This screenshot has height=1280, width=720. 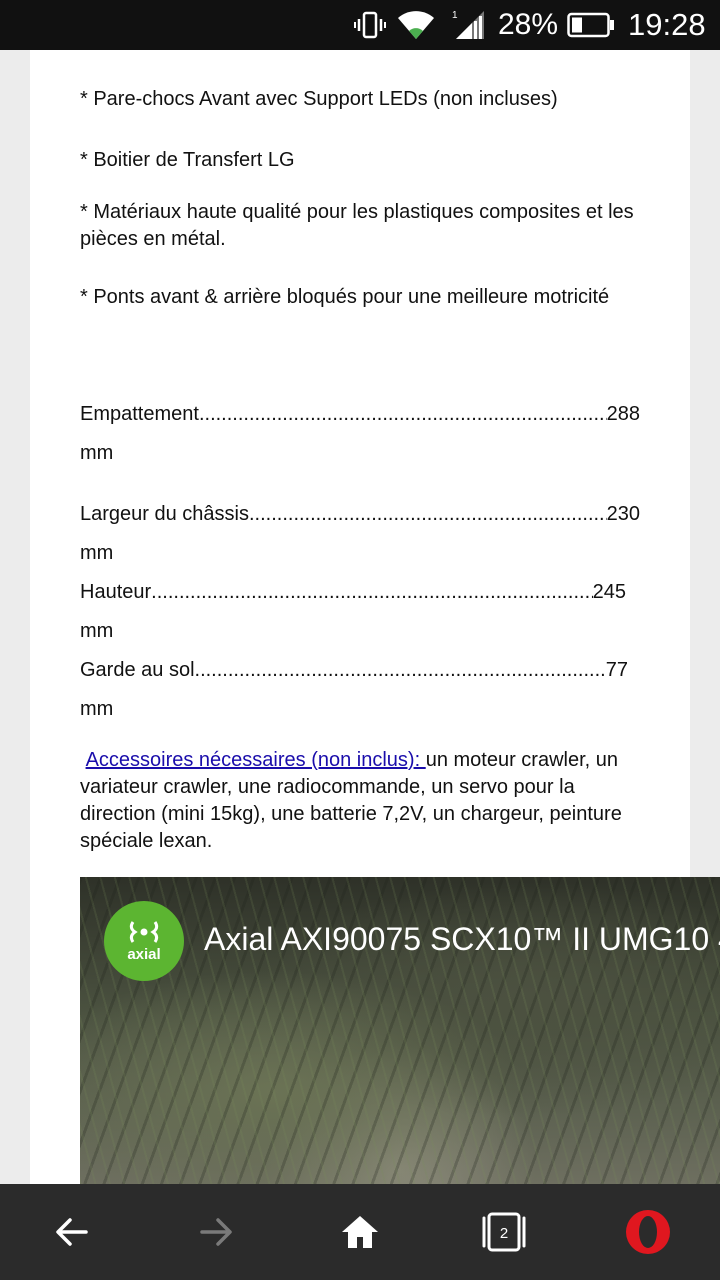 I want to click on home-icon, so click(x=360, y=1232).